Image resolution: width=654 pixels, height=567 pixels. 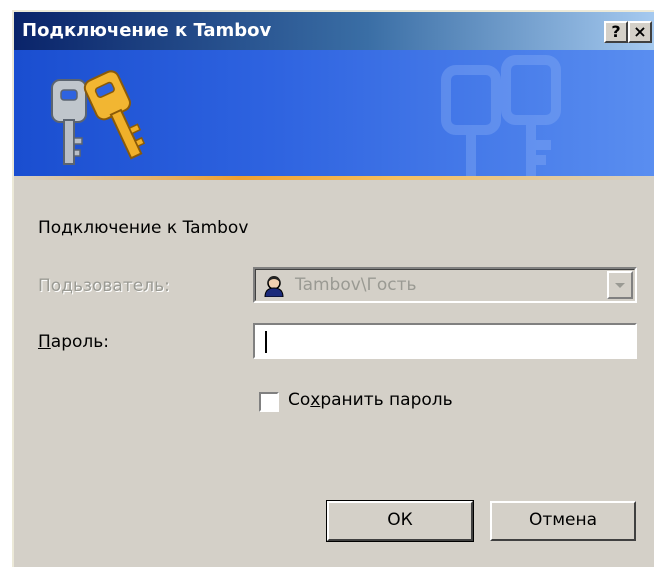 What do you see at coordinates (616, 32) in the screenshot?
I see `help-button: ?` at bounding box center [616, 32].